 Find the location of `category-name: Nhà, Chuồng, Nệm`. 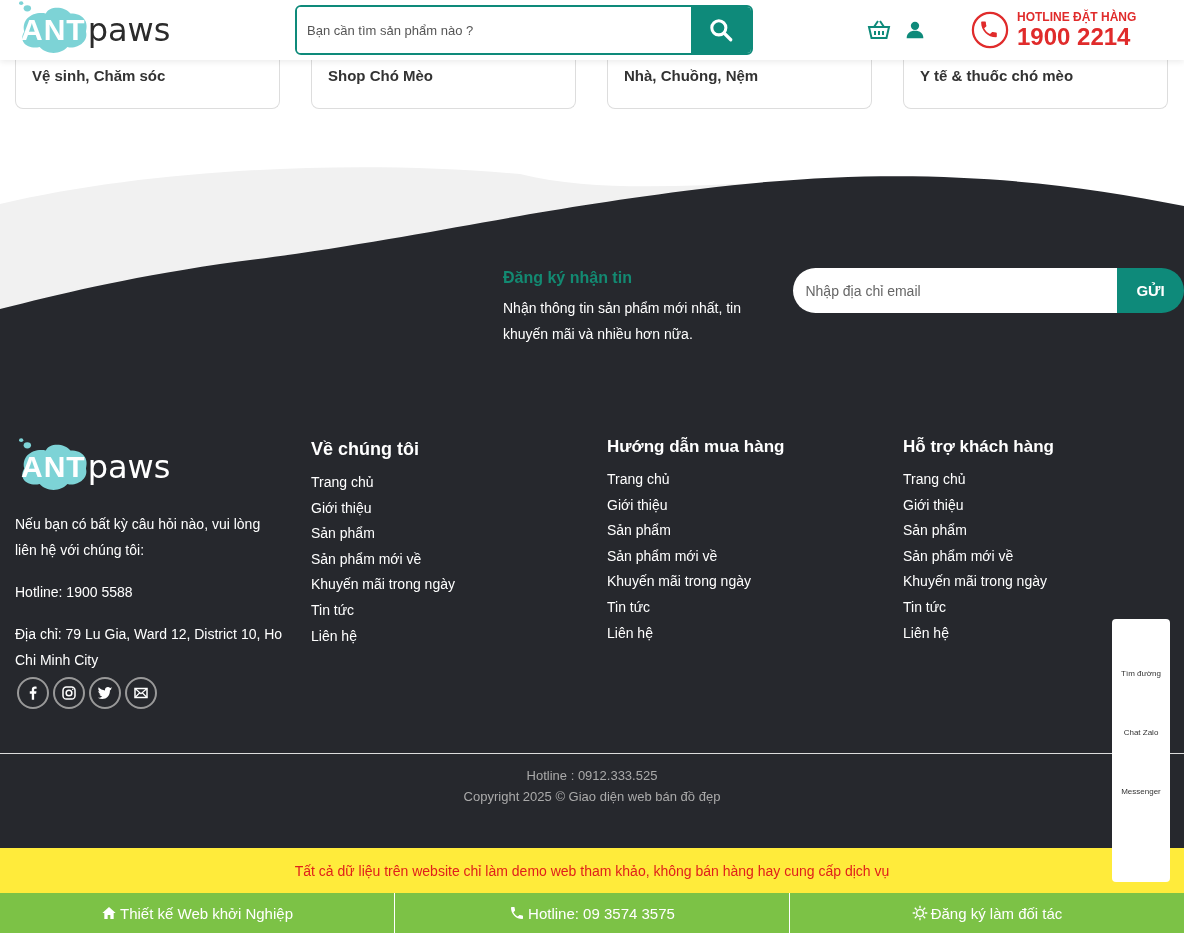

category-name: Nhà, Chuồng, Nệm is located at coordinates (691, 75).